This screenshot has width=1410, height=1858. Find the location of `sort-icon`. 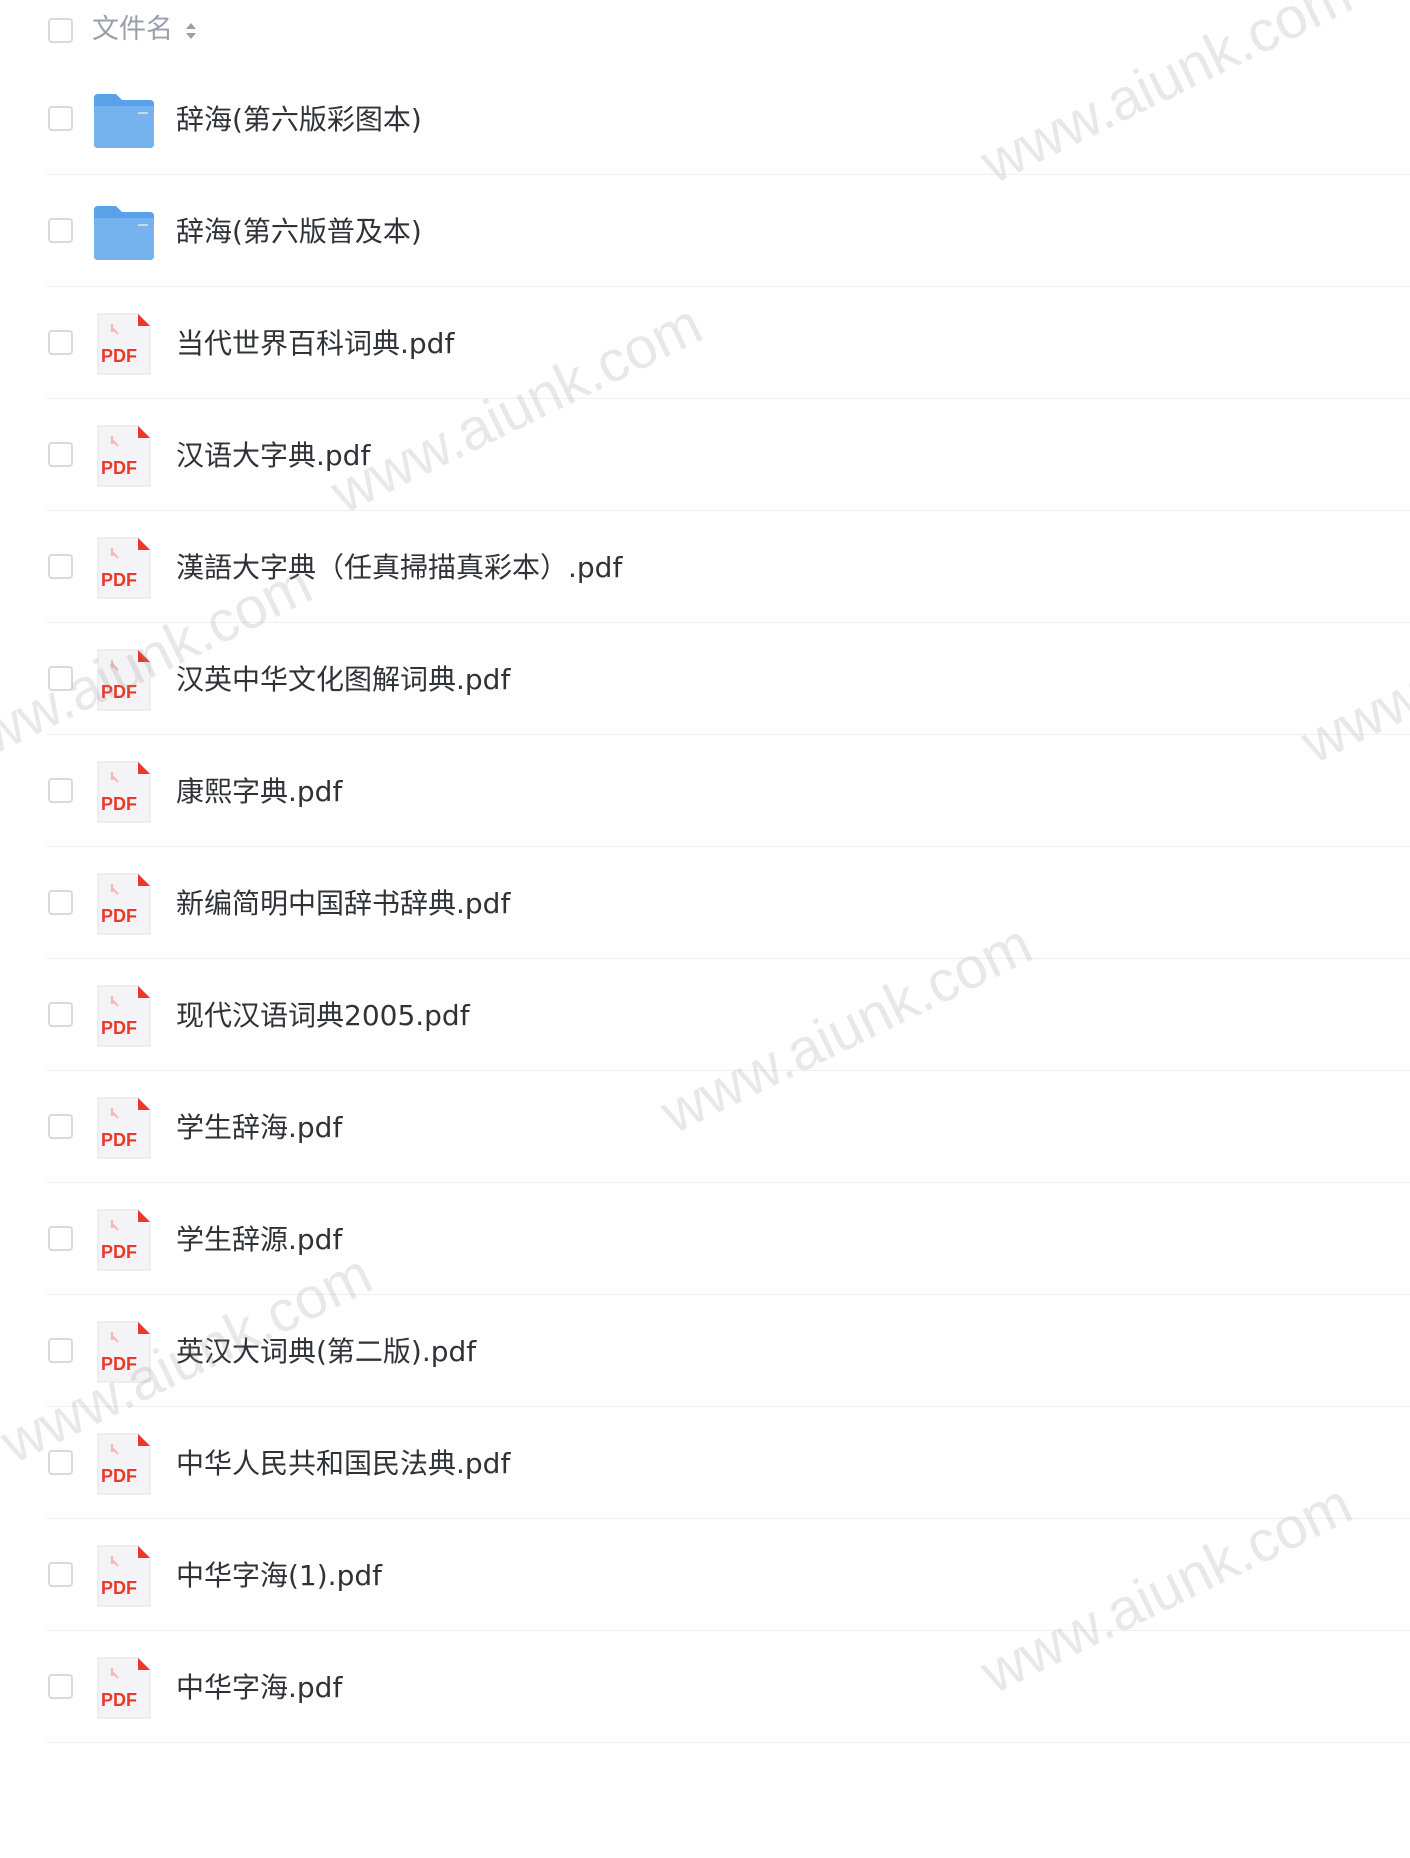

sort-icon is located at coordinates (191, 31).